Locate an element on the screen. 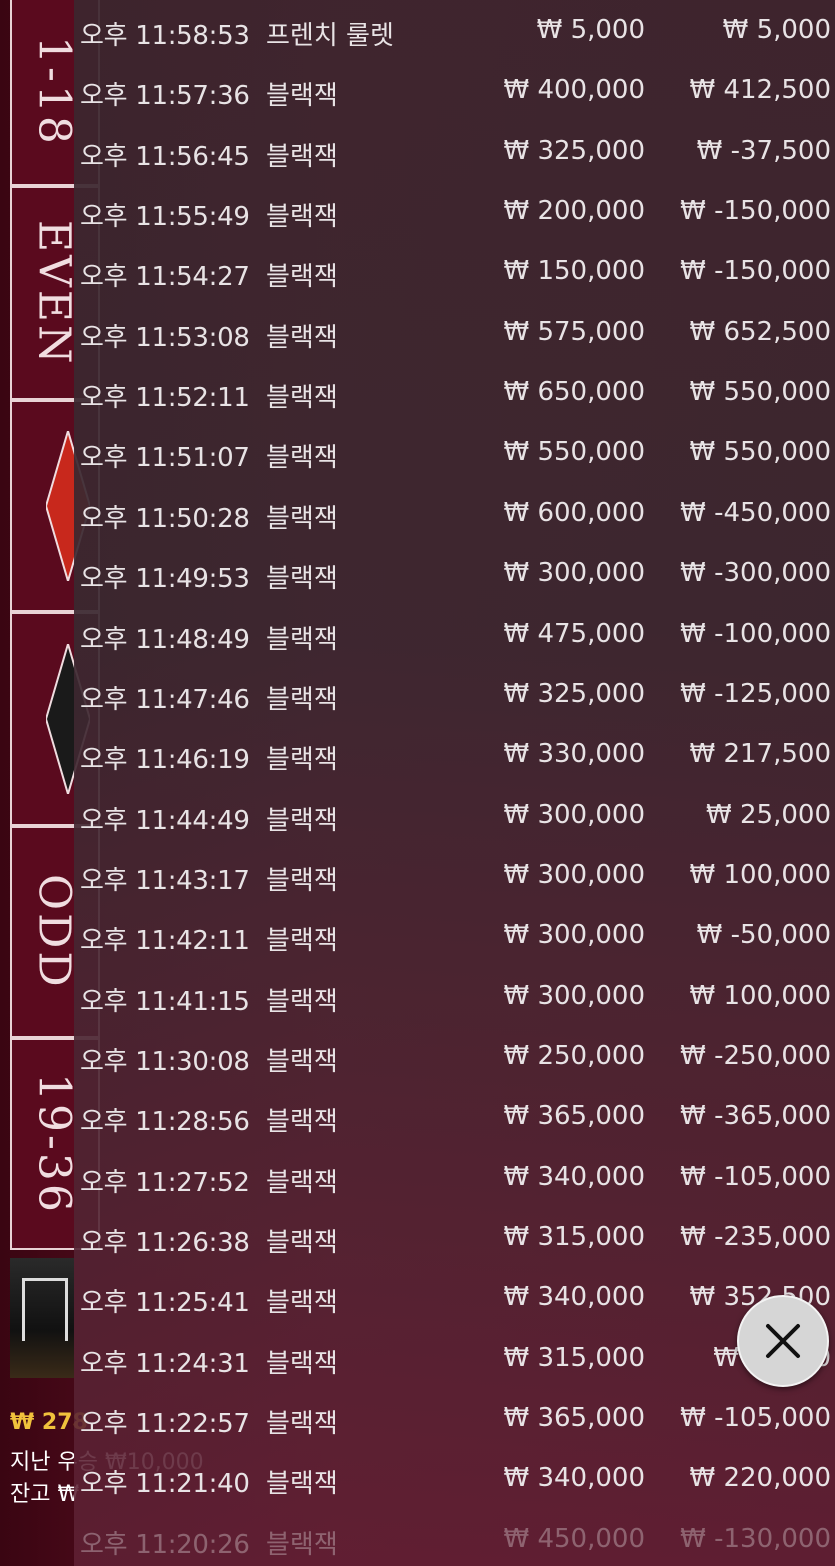  history-time: 오후 11:49:53 is located at coordinates (165, 579).